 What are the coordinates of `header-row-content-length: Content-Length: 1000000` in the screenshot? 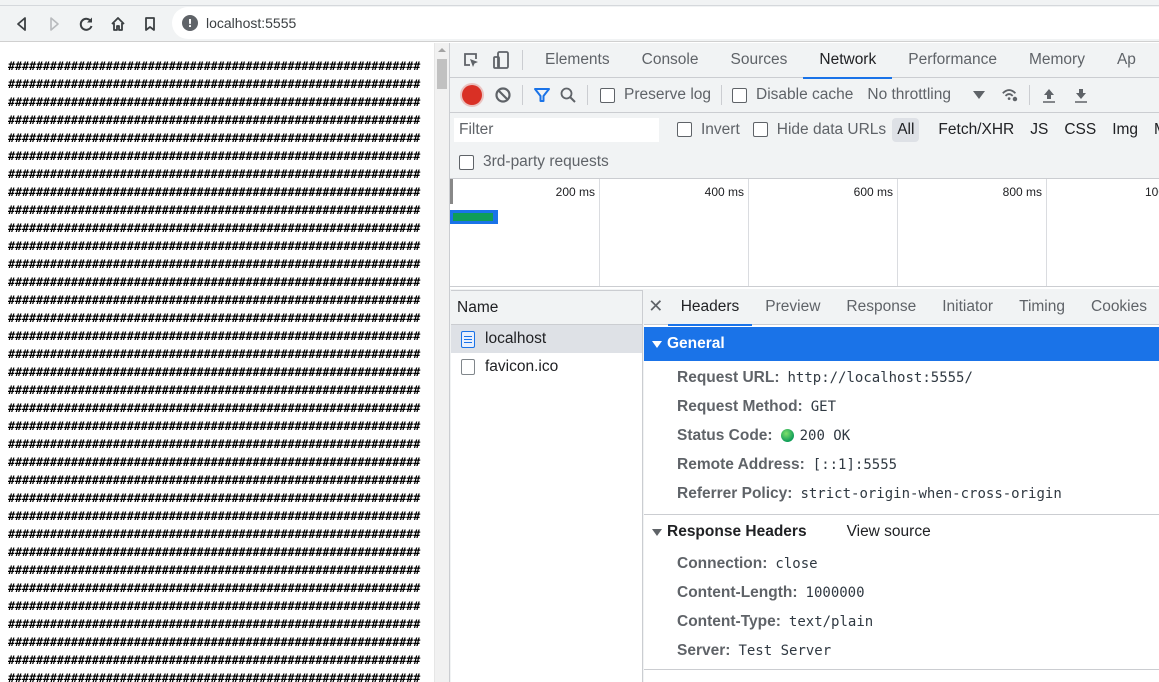 It's located at (901, 592).